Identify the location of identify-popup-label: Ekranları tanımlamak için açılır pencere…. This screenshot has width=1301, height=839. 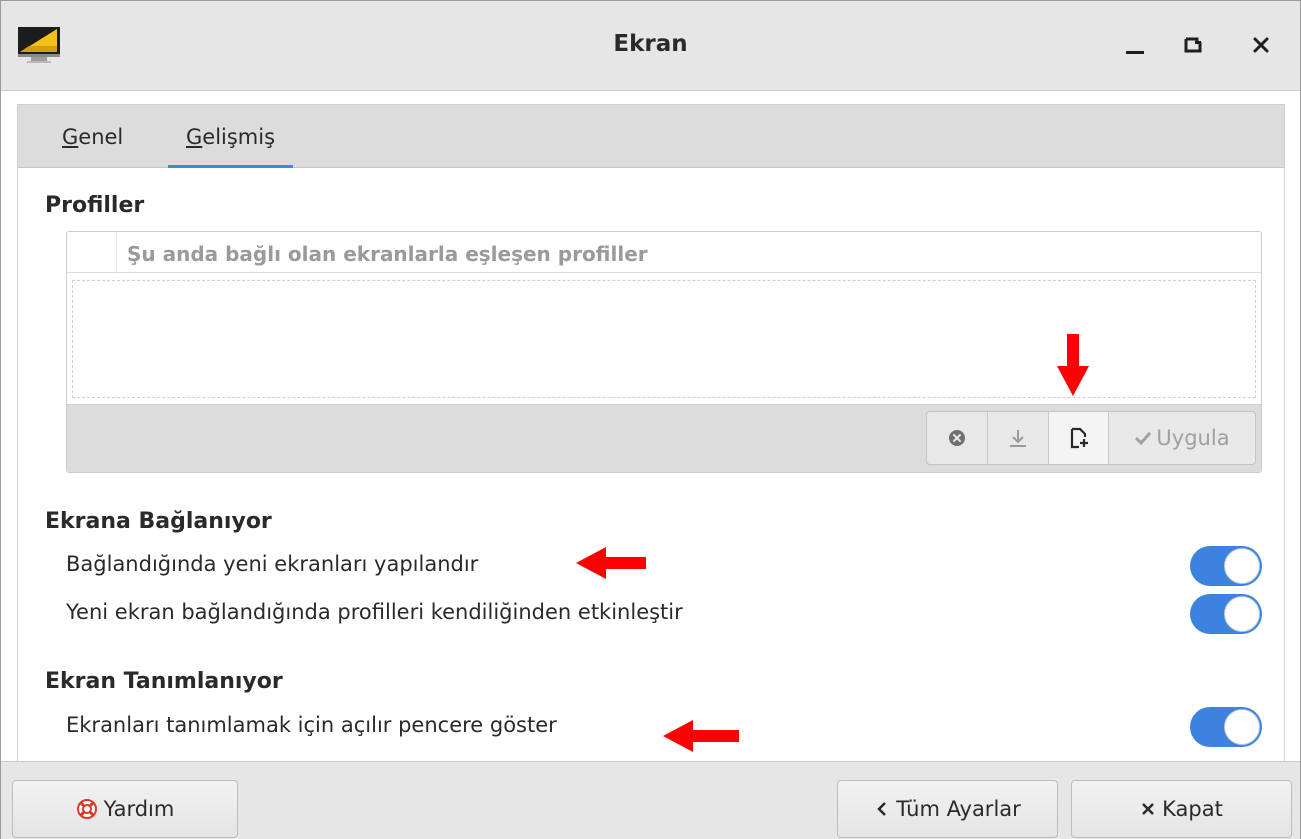
(311, 725).